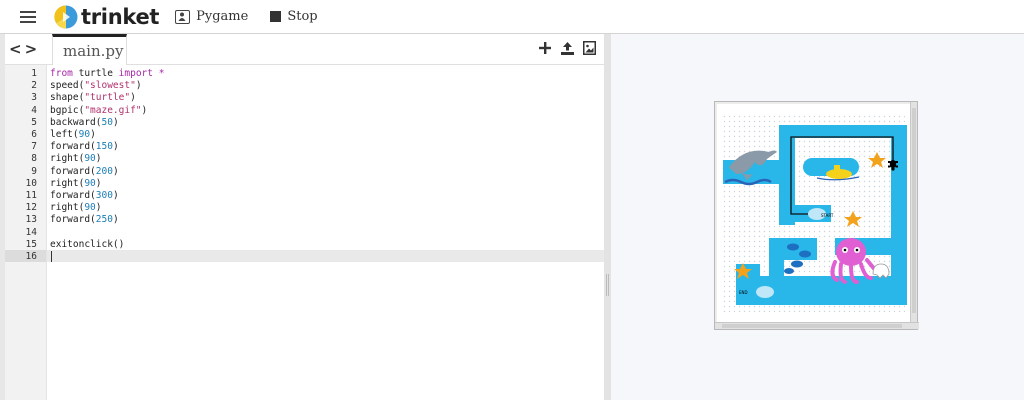 This screenshot has height=400, width=1024. I want to click on text-cursor, so click(51, 256).